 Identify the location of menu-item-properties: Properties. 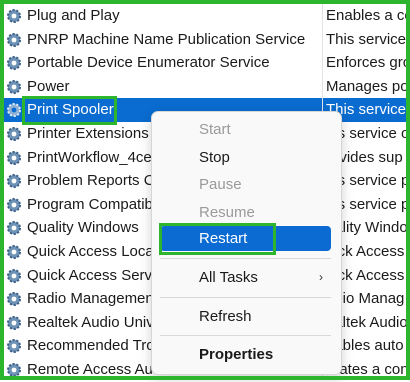
(246, 354).